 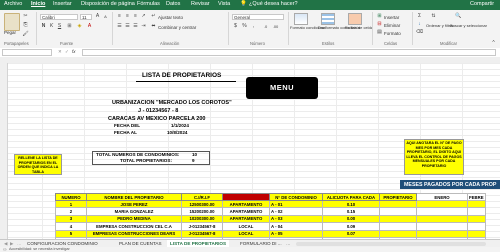 I want to click on cell-condominio: A - 04, so click(x=296, y=226).